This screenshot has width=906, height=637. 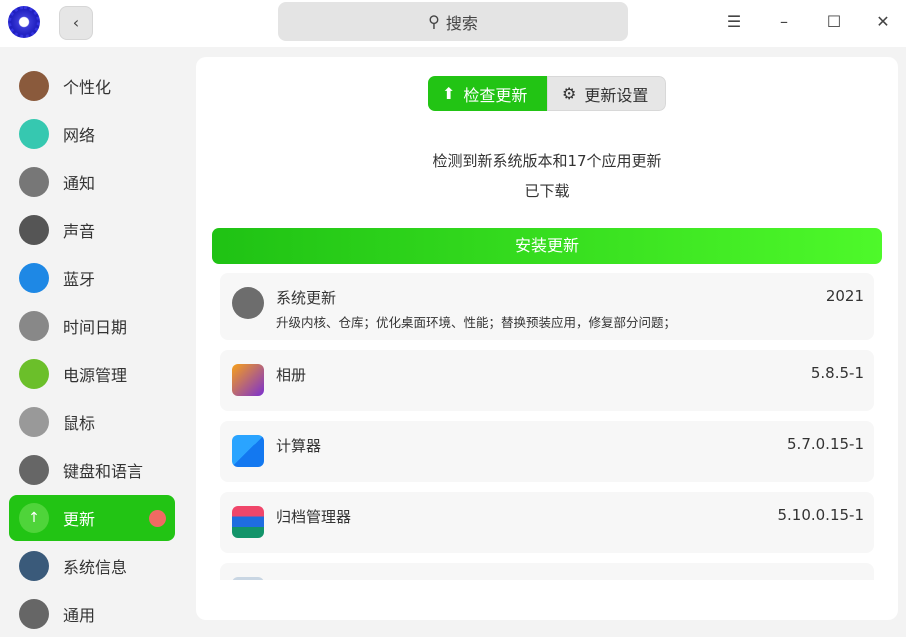 I want to click on download-status: 已下载, so click(x=547, y=191).